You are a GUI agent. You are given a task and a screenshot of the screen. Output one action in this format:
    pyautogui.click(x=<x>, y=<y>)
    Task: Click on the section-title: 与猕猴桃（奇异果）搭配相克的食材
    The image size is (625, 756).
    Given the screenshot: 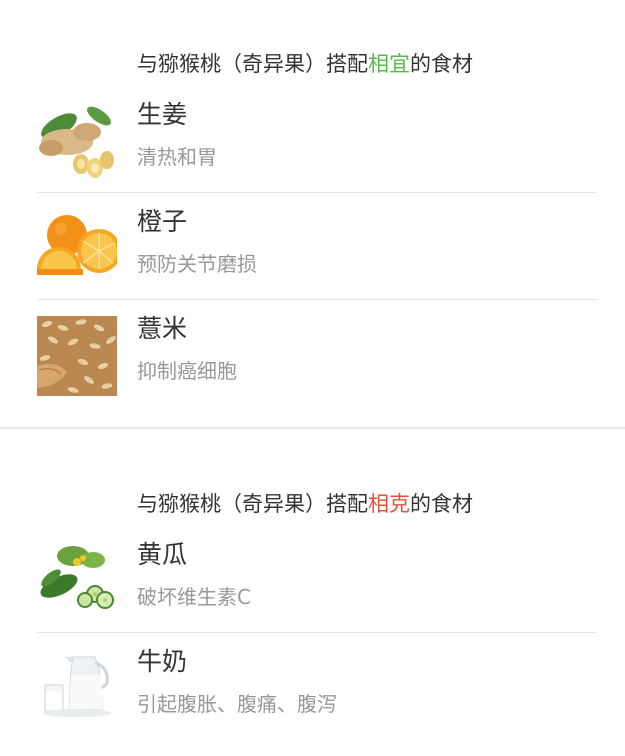 What is the action you would take?
    pyautogui.click(x=305, y=504)
    